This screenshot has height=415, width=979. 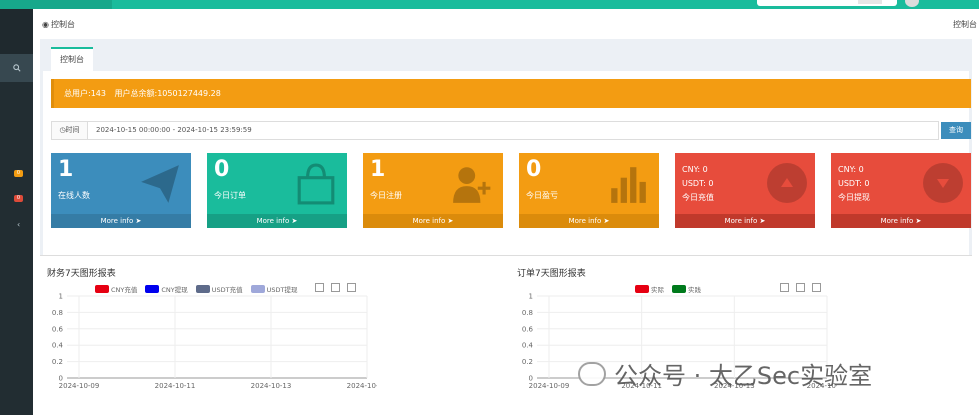 I want to click on time-label: 时间, so click(x=72, y=130).